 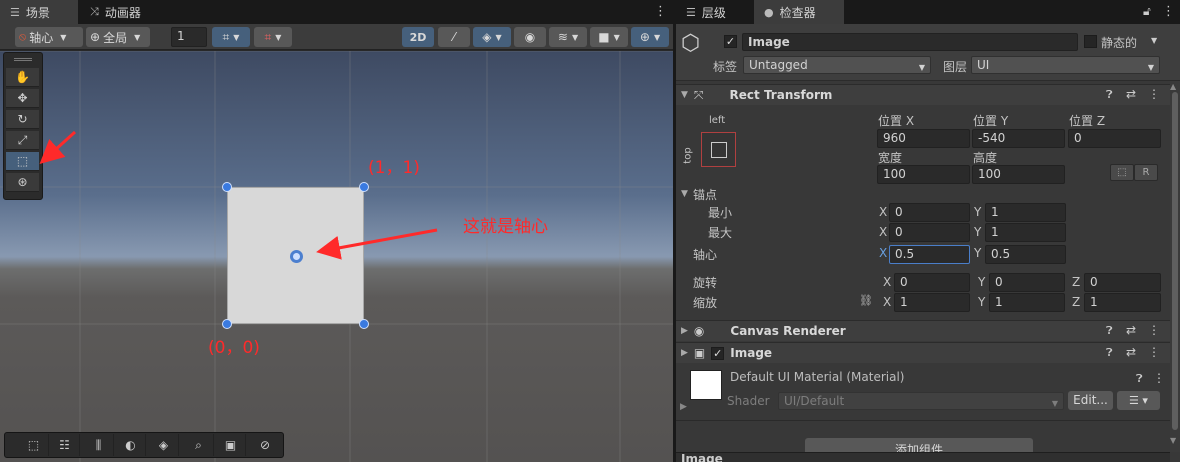 I want to click on tab-scene: ☰ 场景, so click(x=39, y=12).